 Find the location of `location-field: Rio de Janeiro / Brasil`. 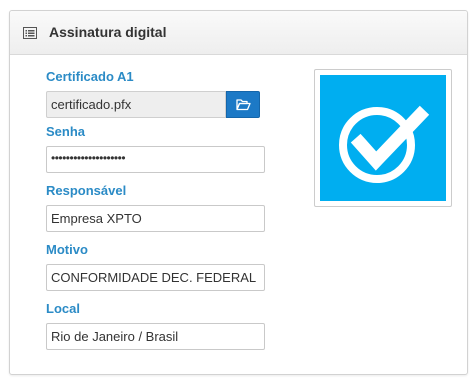

location-field: Rio de Janeiro / Brasil is located at coordinates (155, 336).